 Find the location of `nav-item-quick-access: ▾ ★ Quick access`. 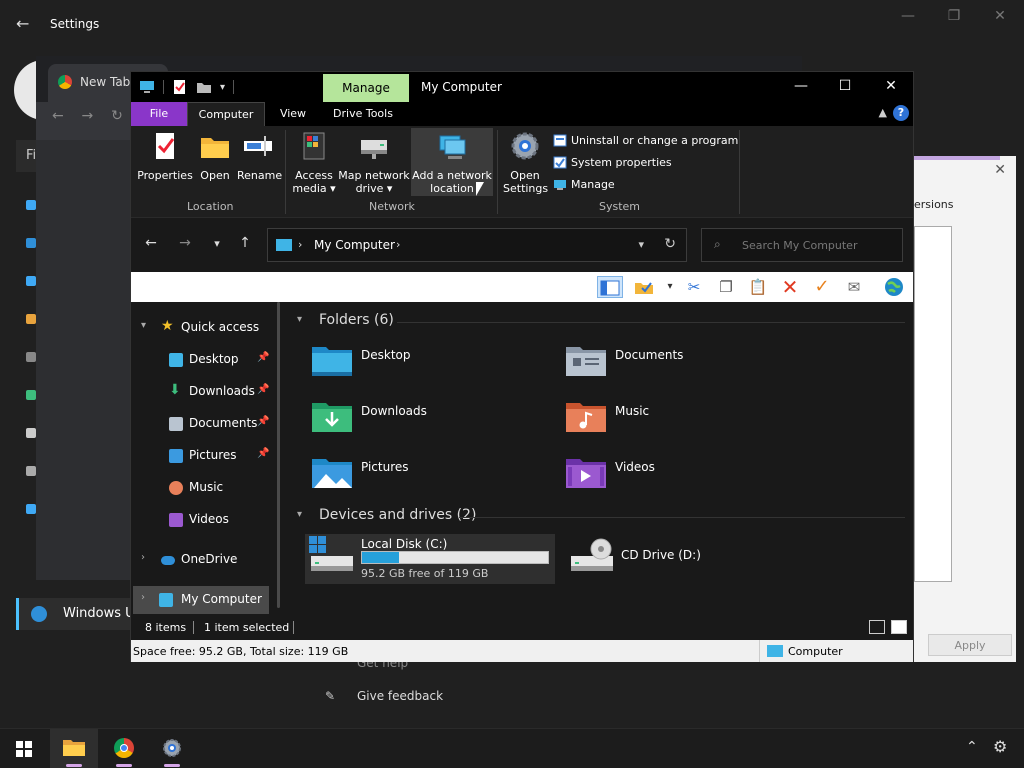

nav-item-quick-access: ▾ ★ Quick access is located at coordinates (206, 328).